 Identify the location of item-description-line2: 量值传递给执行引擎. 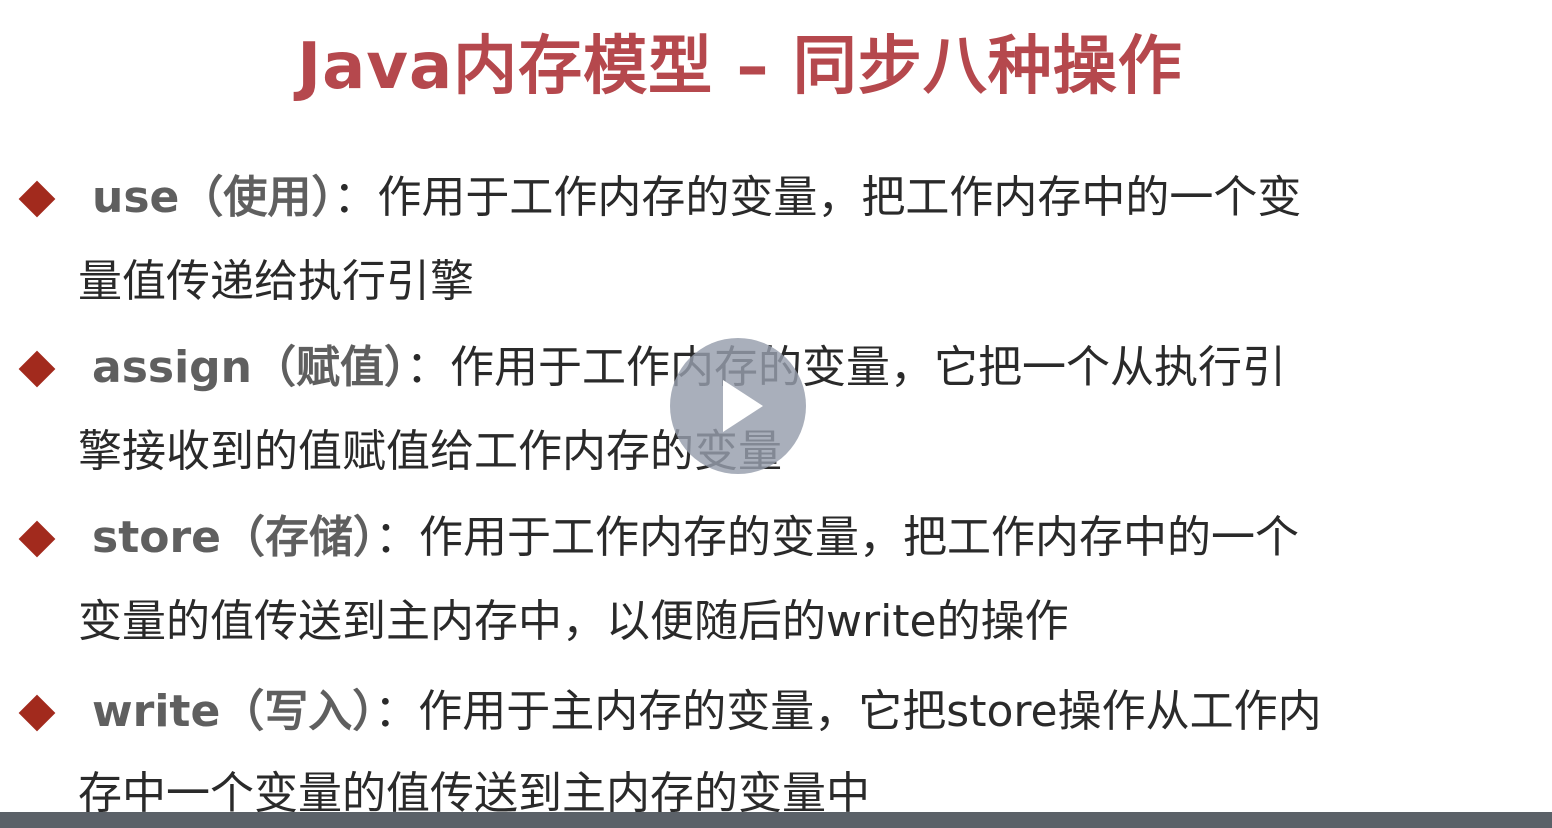
(276, 281).